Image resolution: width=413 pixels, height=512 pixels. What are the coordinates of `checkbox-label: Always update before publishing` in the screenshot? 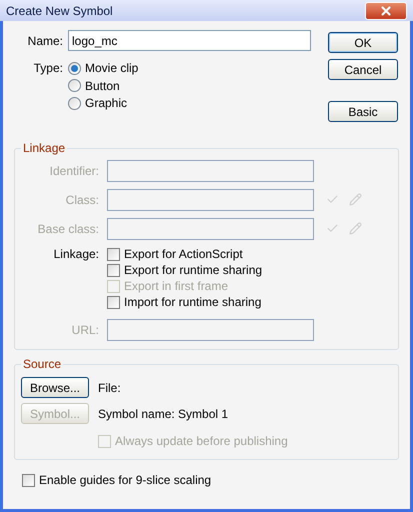 It's located at (201, 441).